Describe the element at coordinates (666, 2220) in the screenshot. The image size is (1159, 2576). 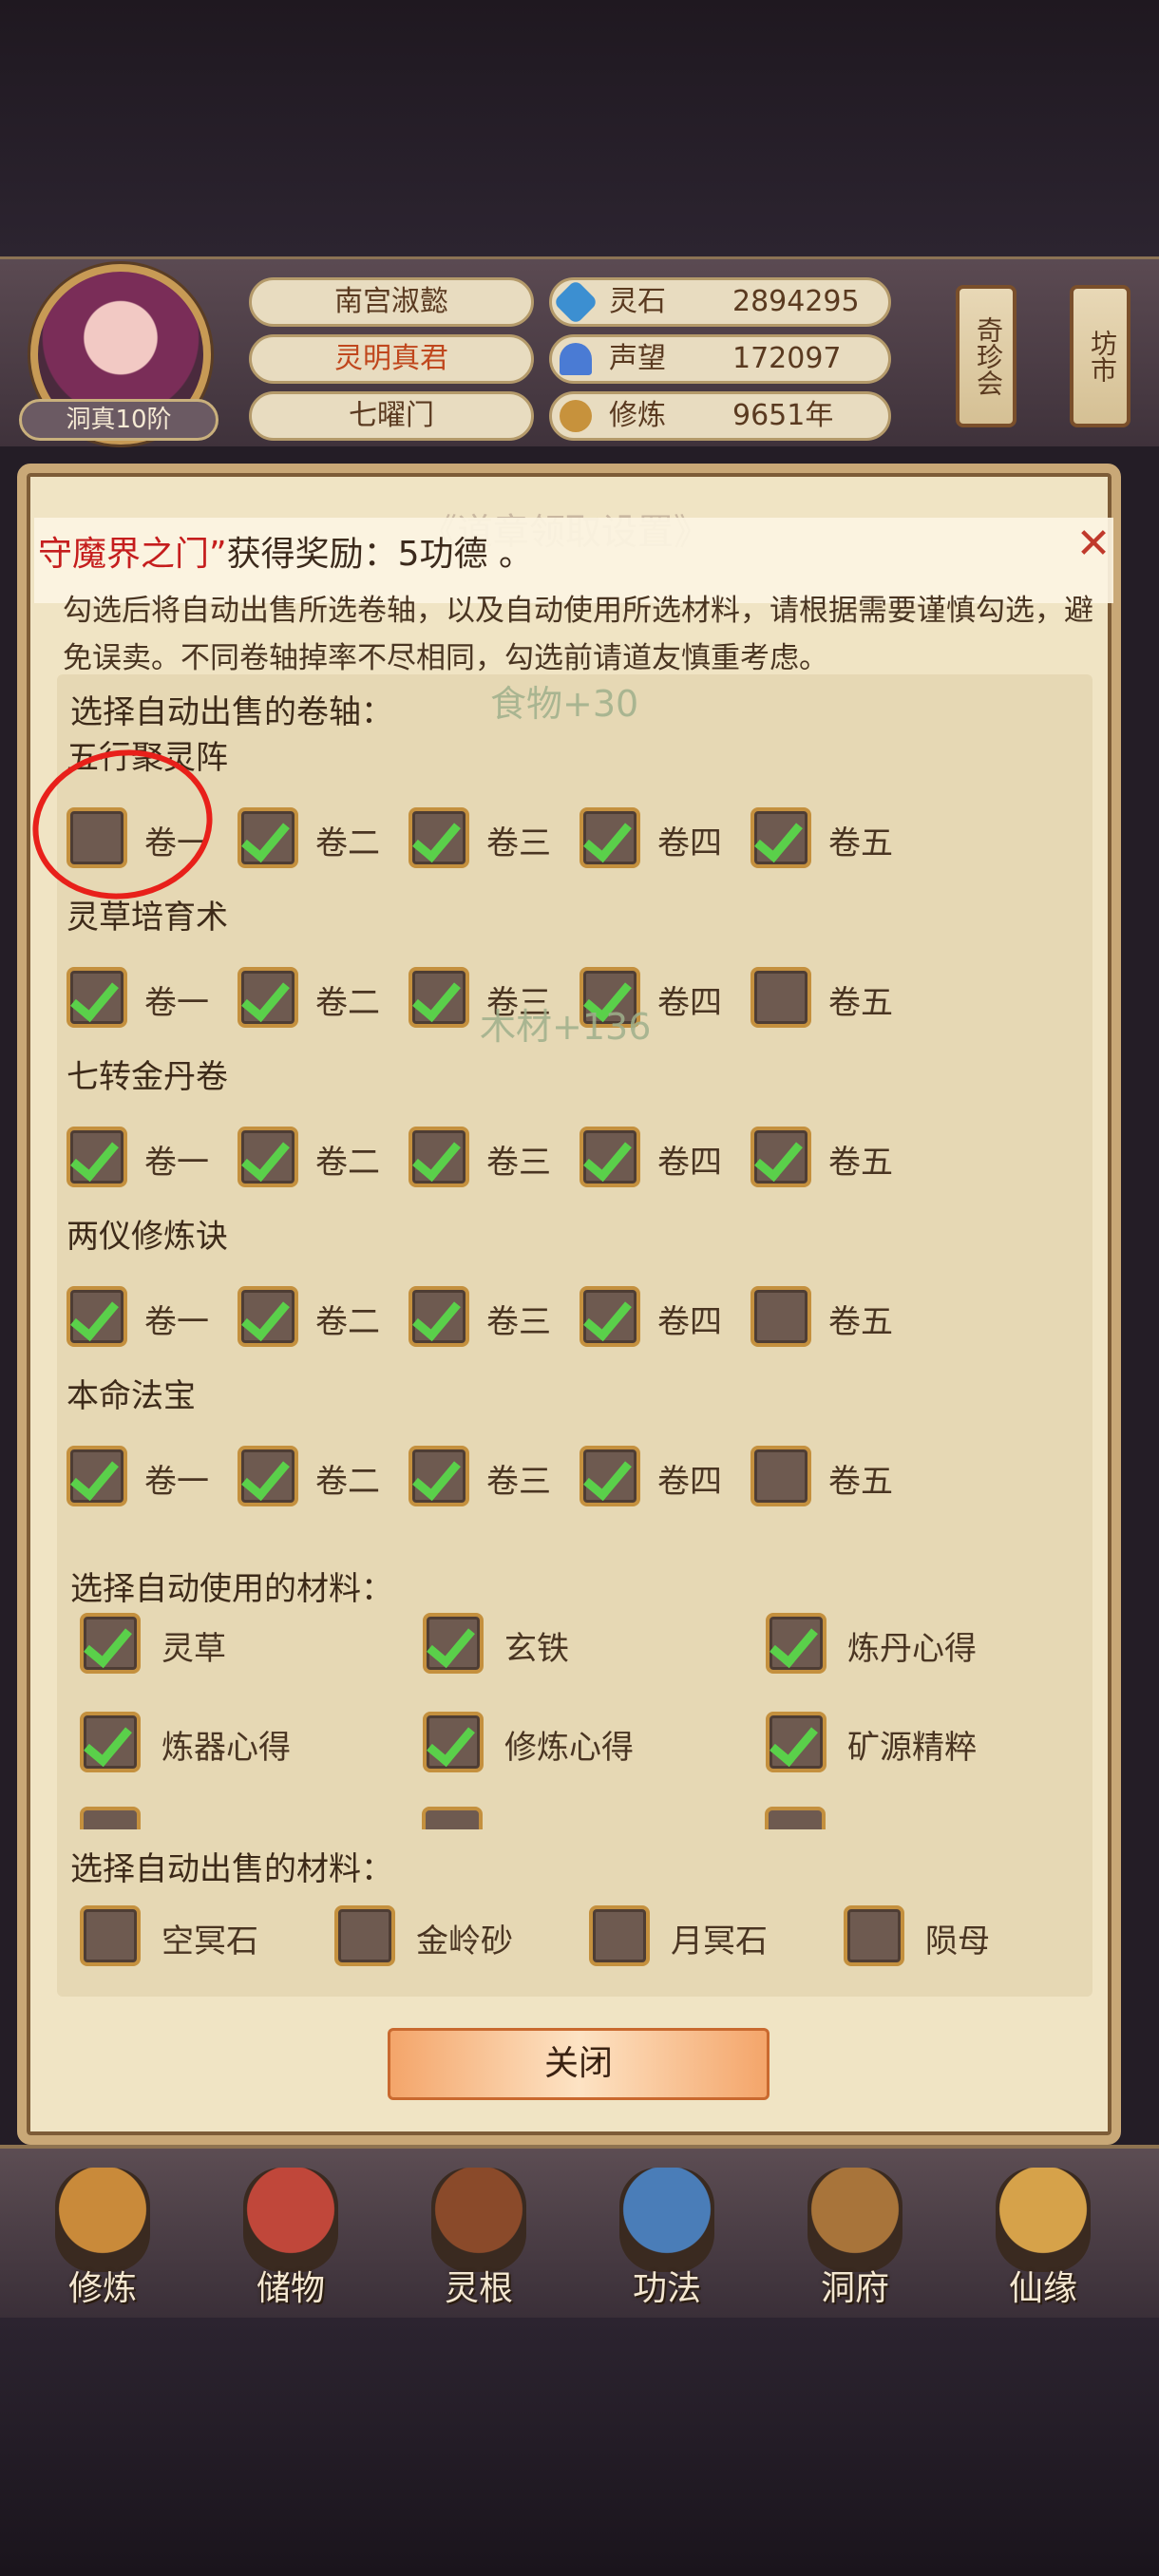
I see `technique-book-icon` at that location.